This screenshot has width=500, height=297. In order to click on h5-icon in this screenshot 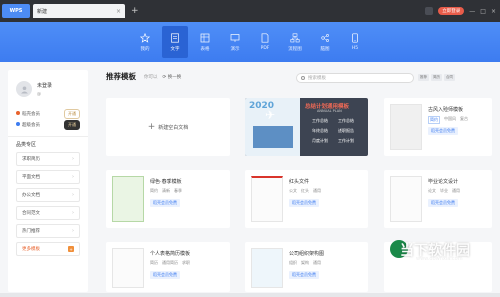, I will do `click(355, 38)`.